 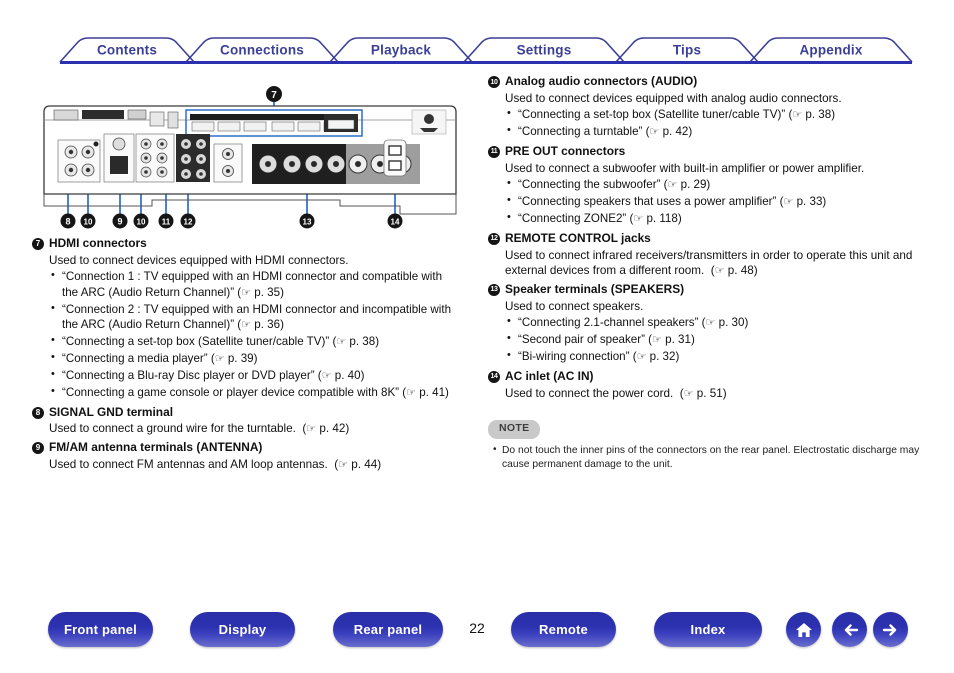 I want to click on entry-title: Analog audio connectors (AUDIO), so click(x=601, y=81).